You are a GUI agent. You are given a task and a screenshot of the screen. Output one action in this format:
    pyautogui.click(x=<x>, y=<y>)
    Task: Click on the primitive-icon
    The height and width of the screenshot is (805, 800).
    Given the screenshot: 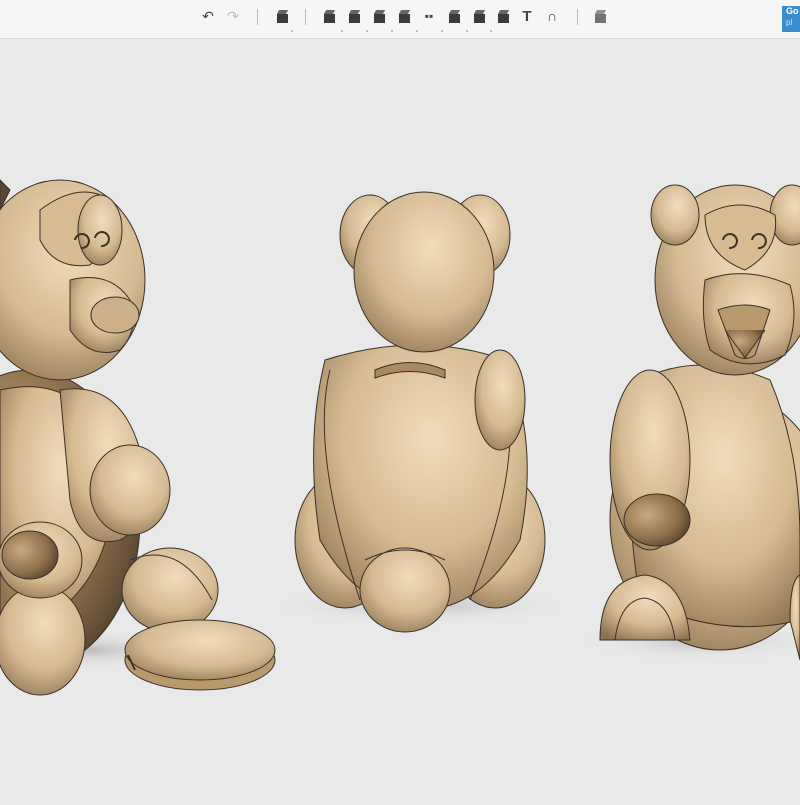 What is the action you would take?
    pyautogui.click(x=329, y=16)
    